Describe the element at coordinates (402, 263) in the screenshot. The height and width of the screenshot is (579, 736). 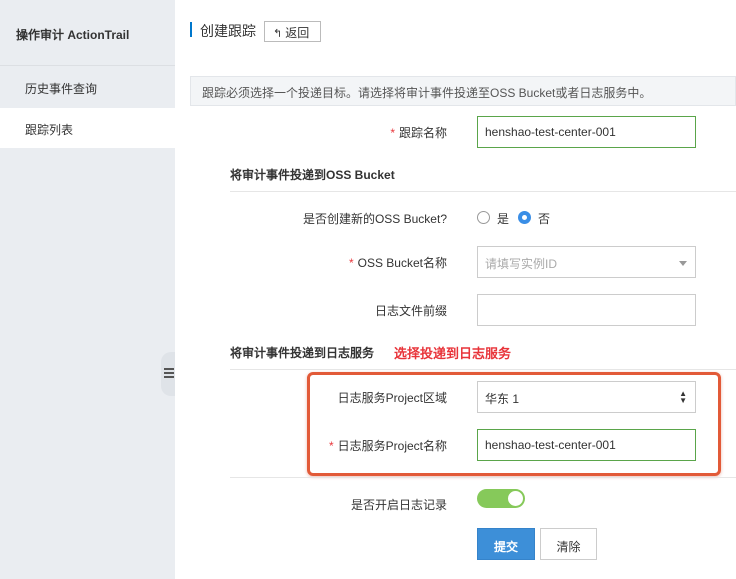
I see `bucket-name-label-text: OSS Bucket名称` at that location.